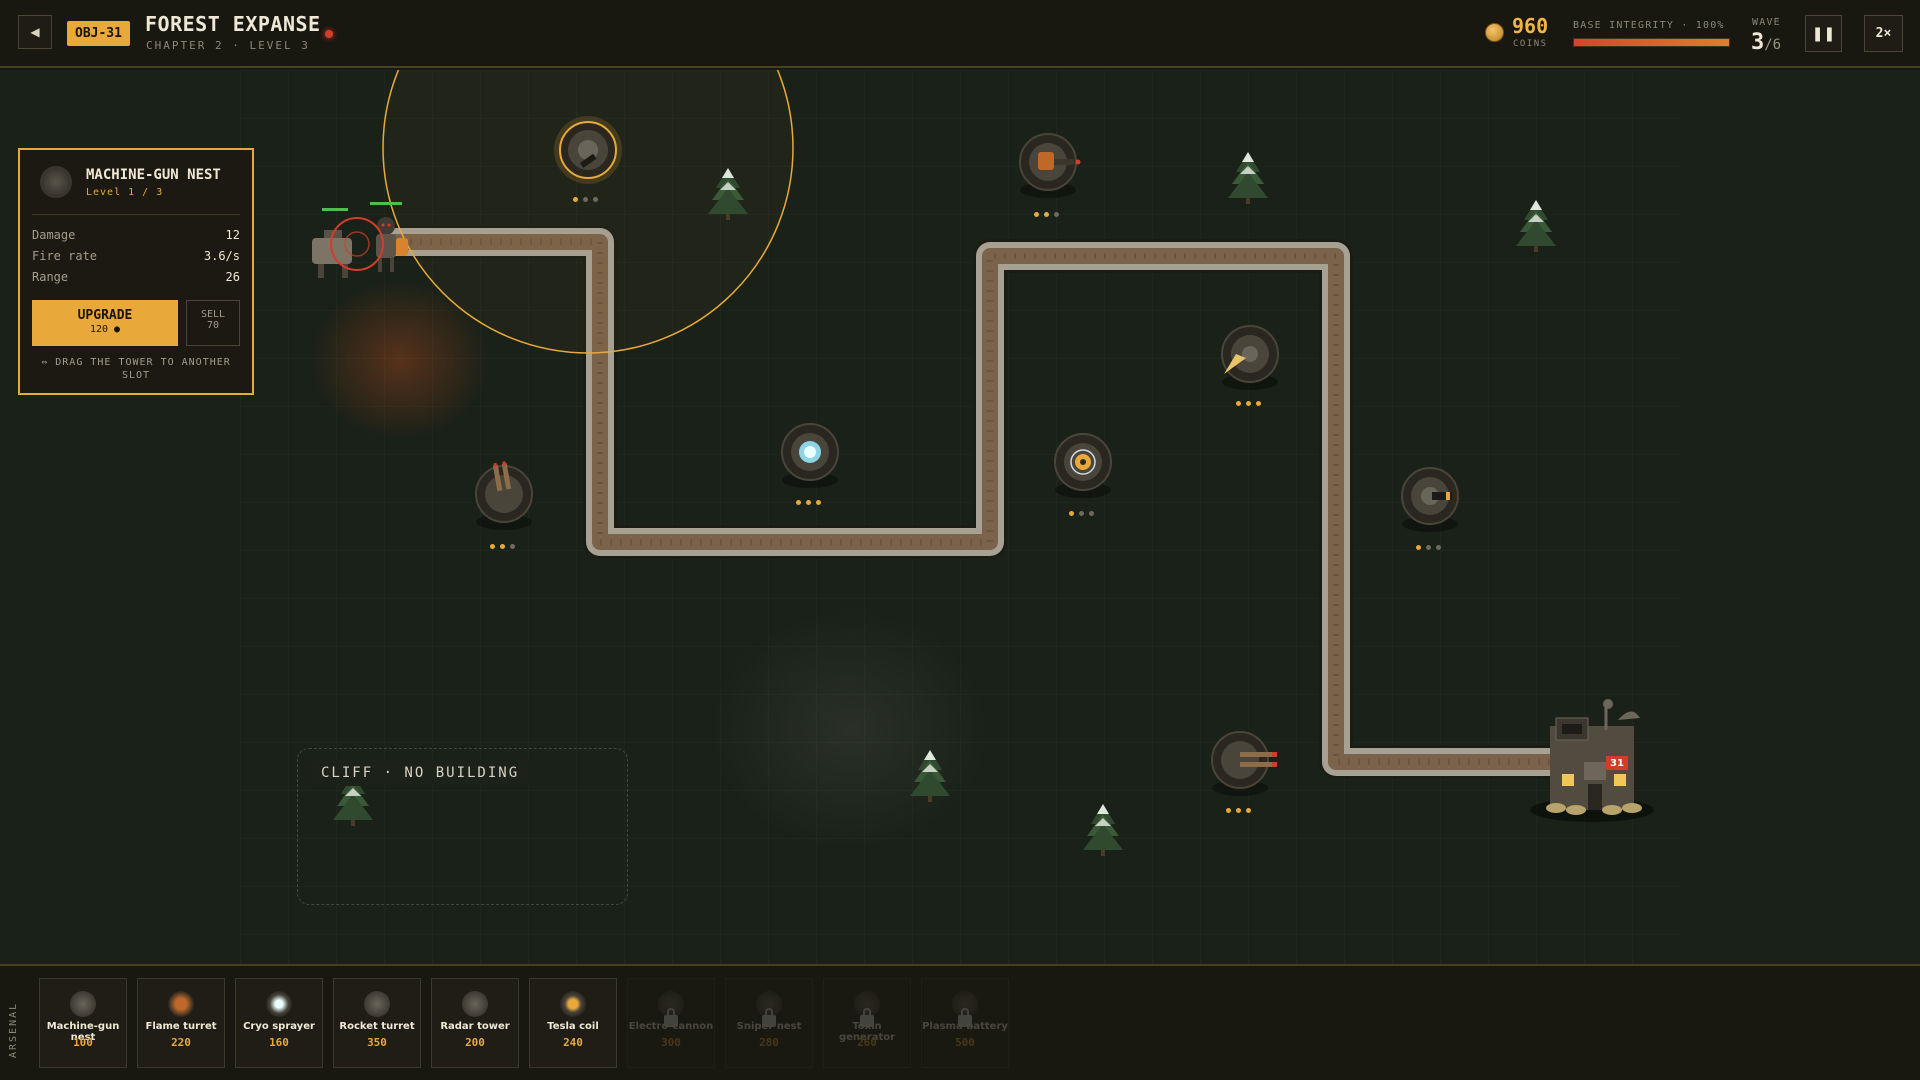  I want to click on tower-rocket-turret-left, so click(504, 495).